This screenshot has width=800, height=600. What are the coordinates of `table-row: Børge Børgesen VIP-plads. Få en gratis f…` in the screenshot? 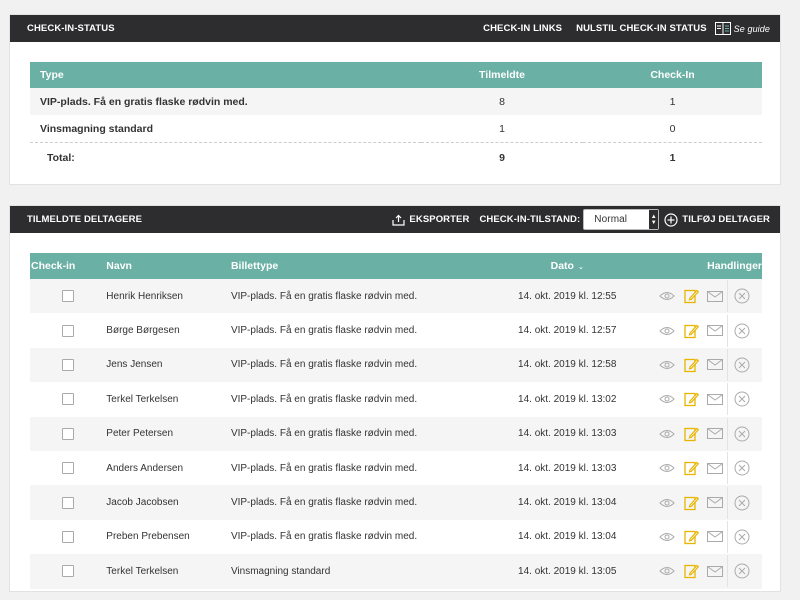 It's located at (396, 330).